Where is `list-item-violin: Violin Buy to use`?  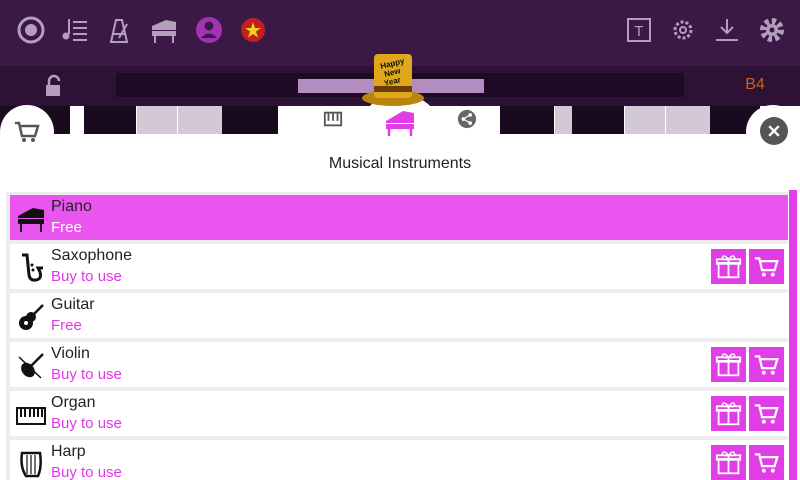 list-item-violin: Violin Buy to use is located at coordinates (399, 364).